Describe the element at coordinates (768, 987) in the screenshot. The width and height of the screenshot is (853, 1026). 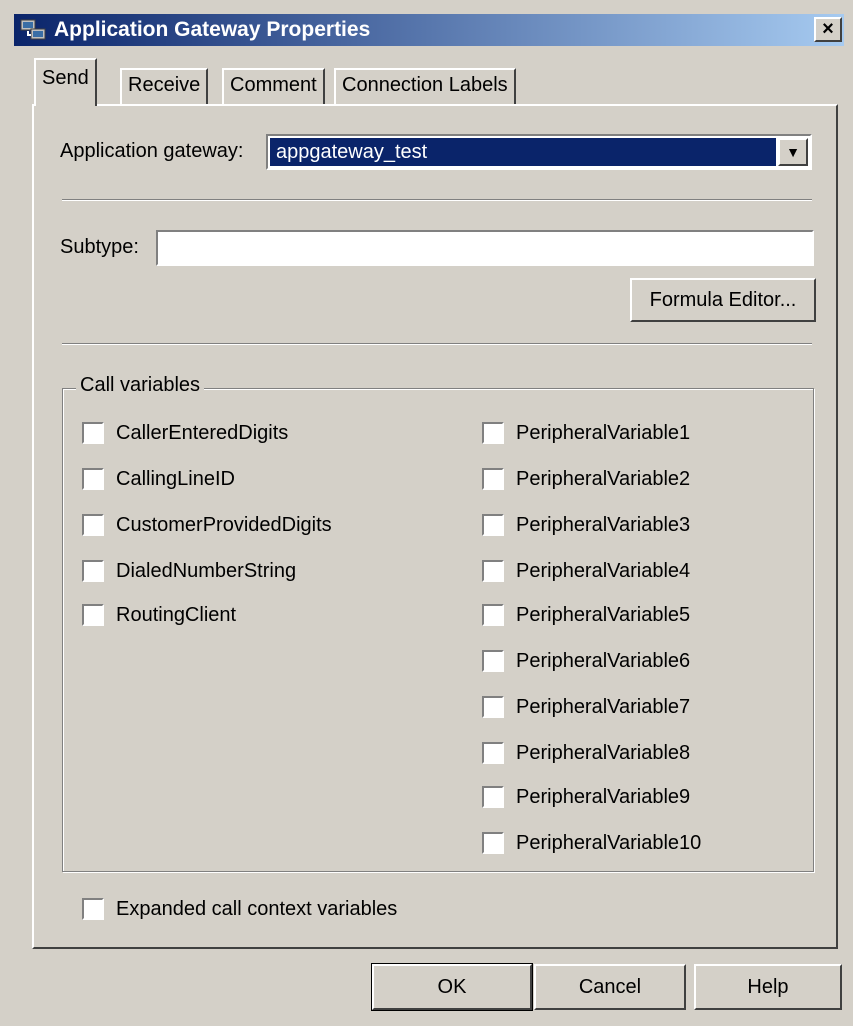
I see `help-button: Help` at that location.